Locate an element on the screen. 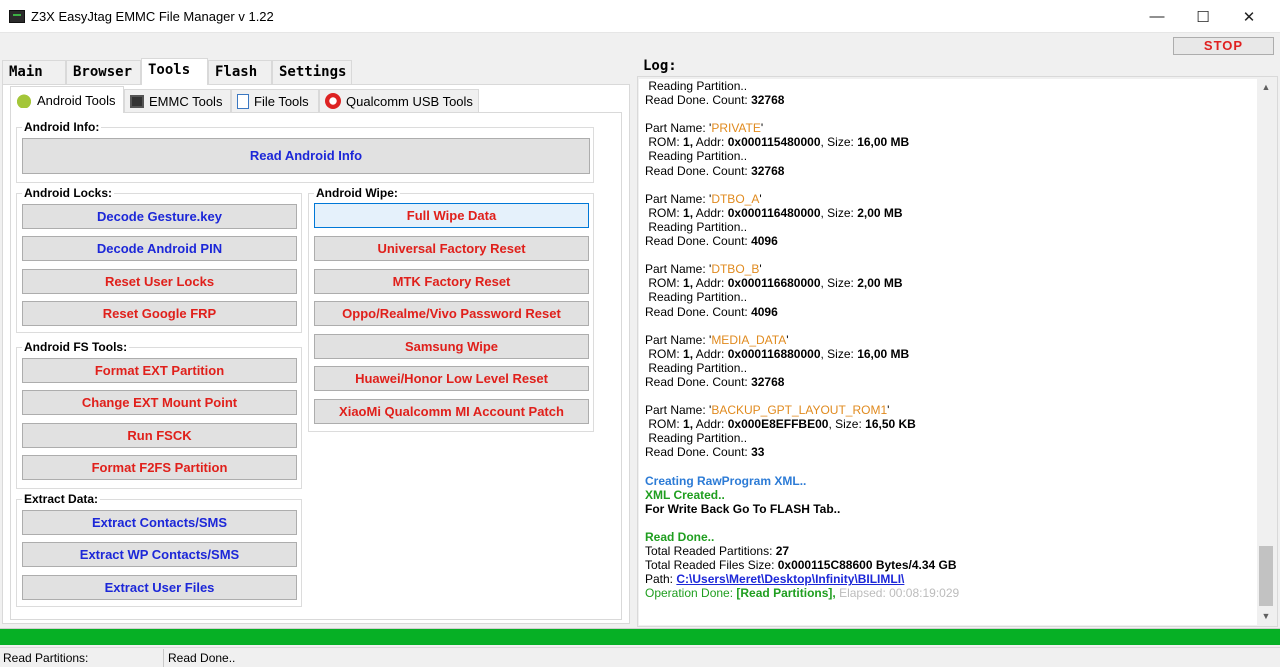 Image resolution: width=1280 pixels, height=667 pixels. format-f2fs-partition-button: Format F2FS Partition is located at coordinates (159, 467).